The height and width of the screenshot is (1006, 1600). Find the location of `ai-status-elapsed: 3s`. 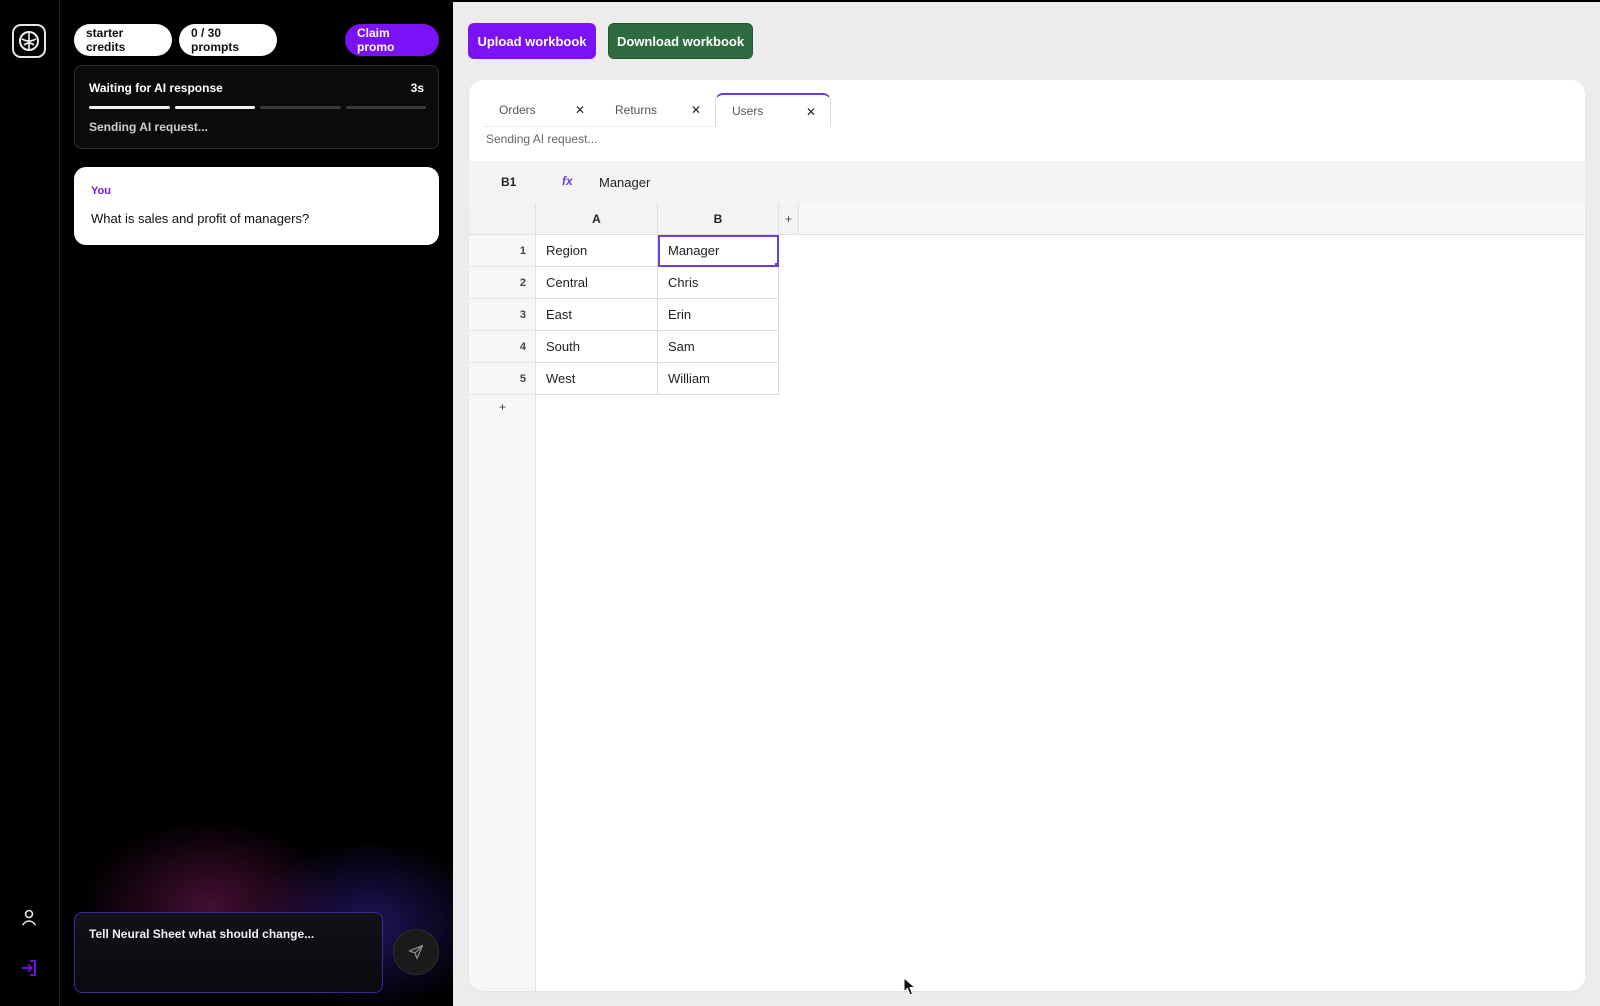

ai-status-elapsed: 3s is located at coordinates (417, 88).